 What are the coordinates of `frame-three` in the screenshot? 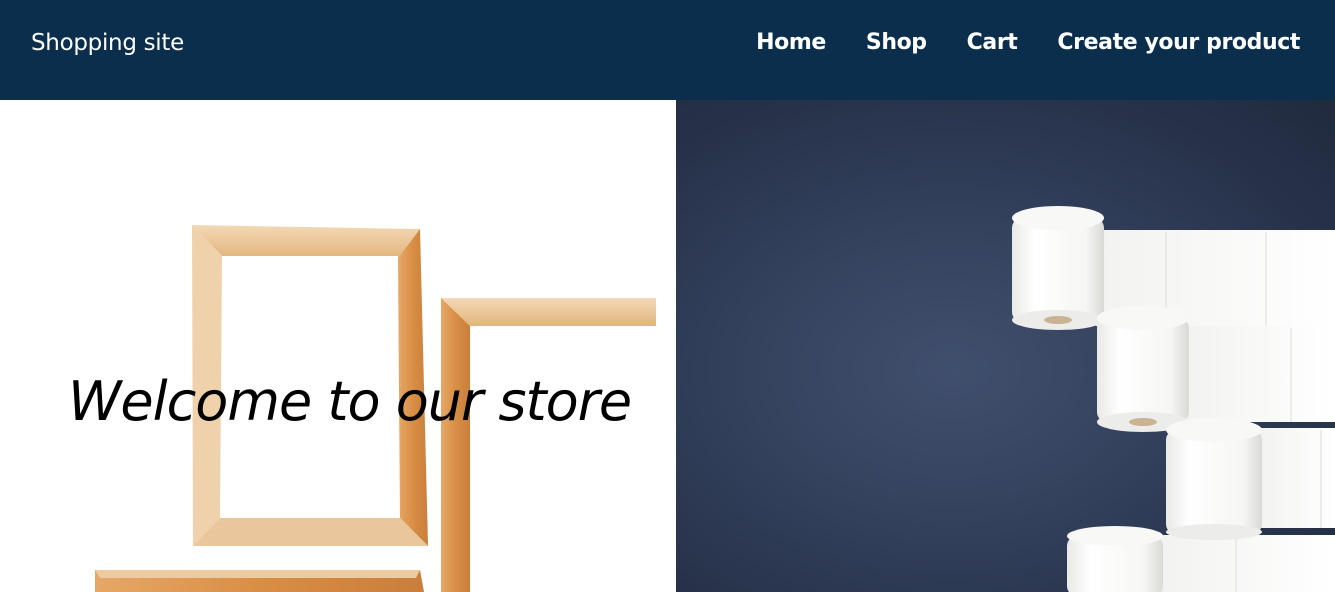 It's located at (259, 581).